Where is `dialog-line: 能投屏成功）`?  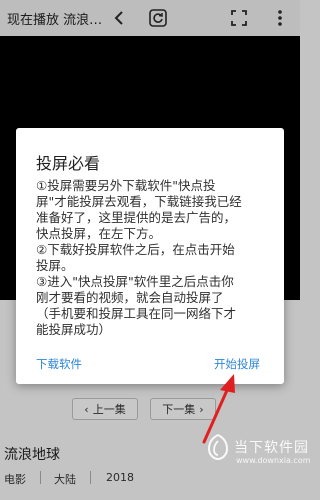 dialog-line: 能投屏成功） is located at coordinates (74, 329).